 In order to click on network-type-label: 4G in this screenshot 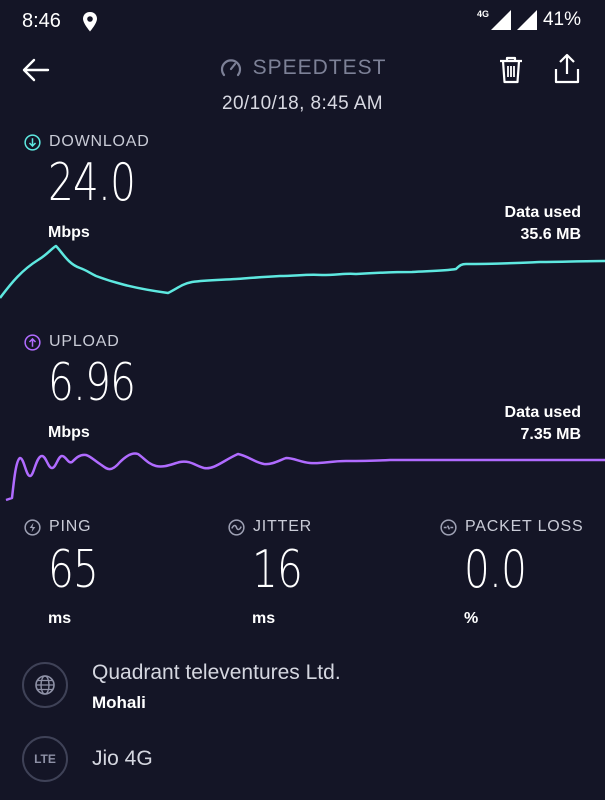, I will do `click(482, 14)`.